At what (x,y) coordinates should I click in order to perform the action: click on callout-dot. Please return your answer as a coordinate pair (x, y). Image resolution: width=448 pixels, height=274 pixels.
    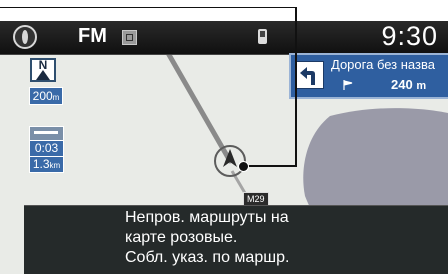
    Looking at the image, I should click on (243, 166).